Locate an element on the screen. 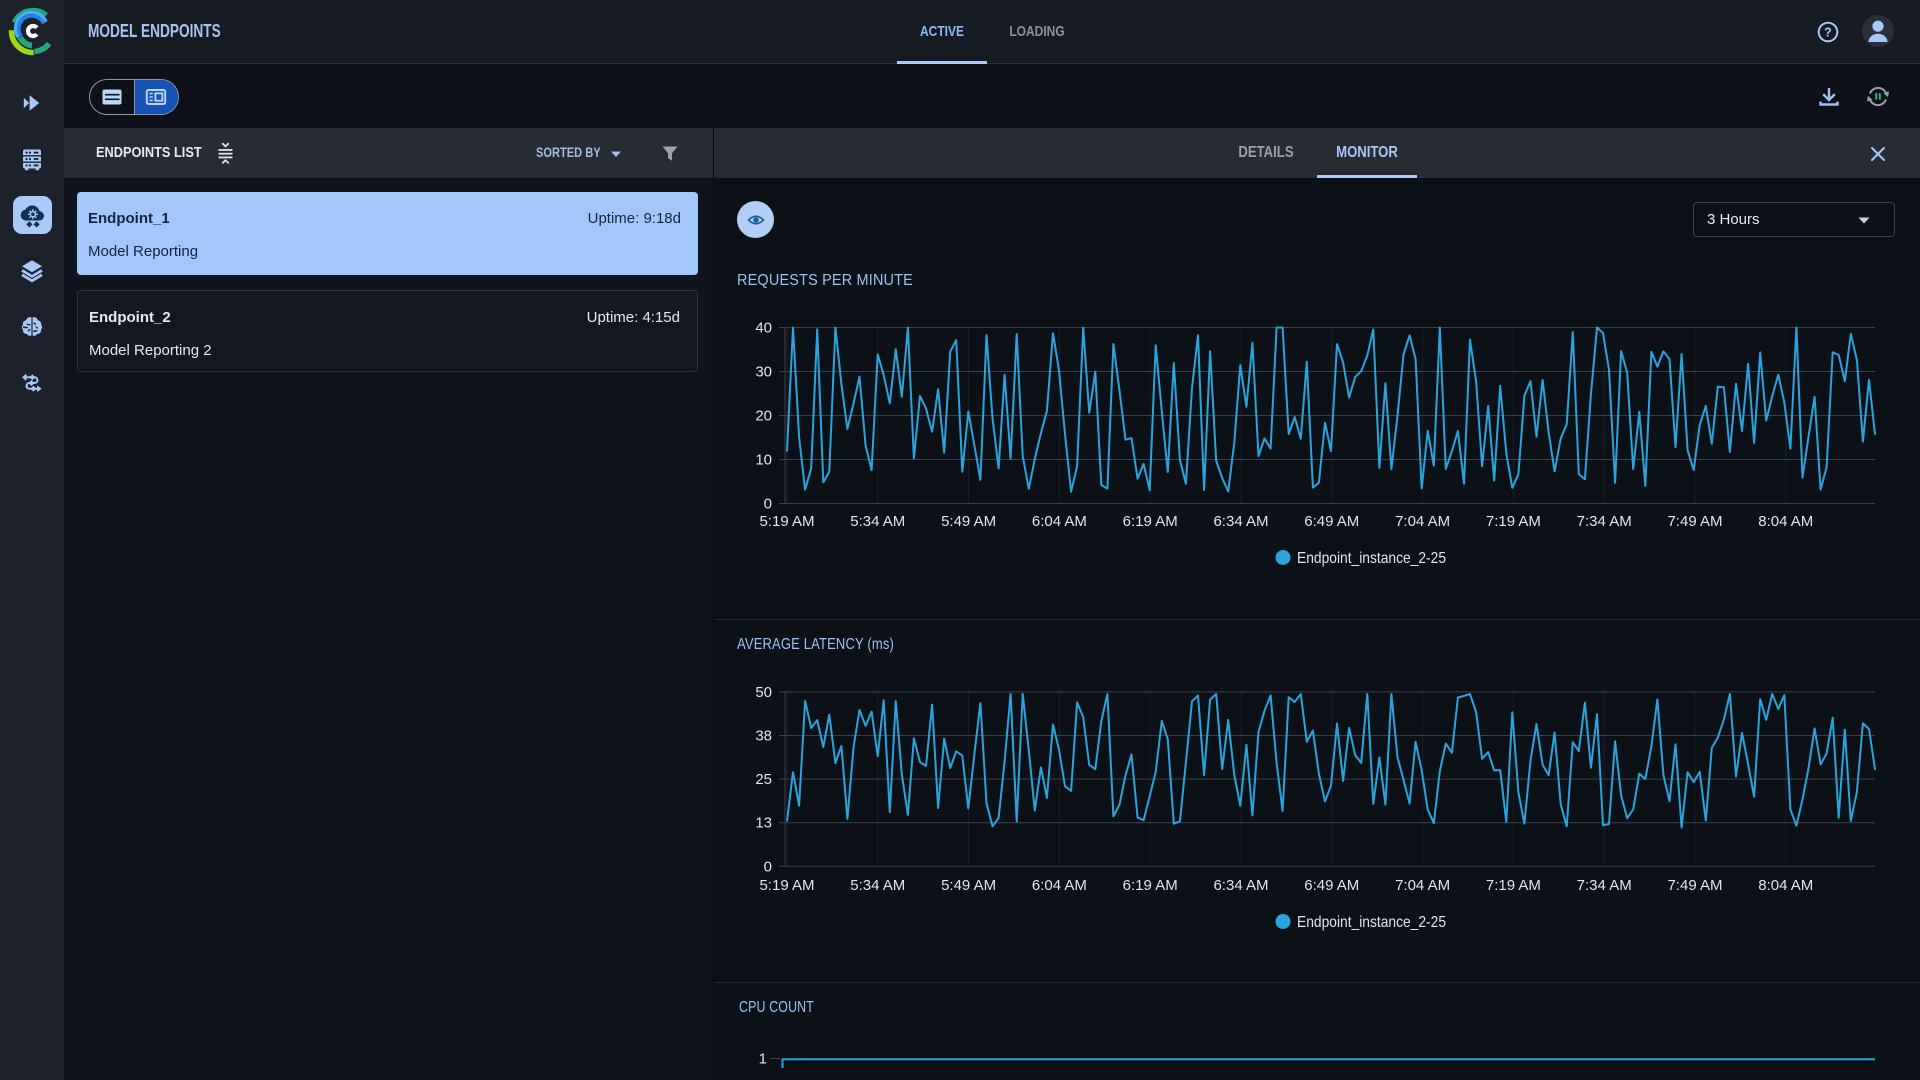 The height and width of the screenshot is (1080, 1920). svg-text: 13 is located at coordinates (763, 823).